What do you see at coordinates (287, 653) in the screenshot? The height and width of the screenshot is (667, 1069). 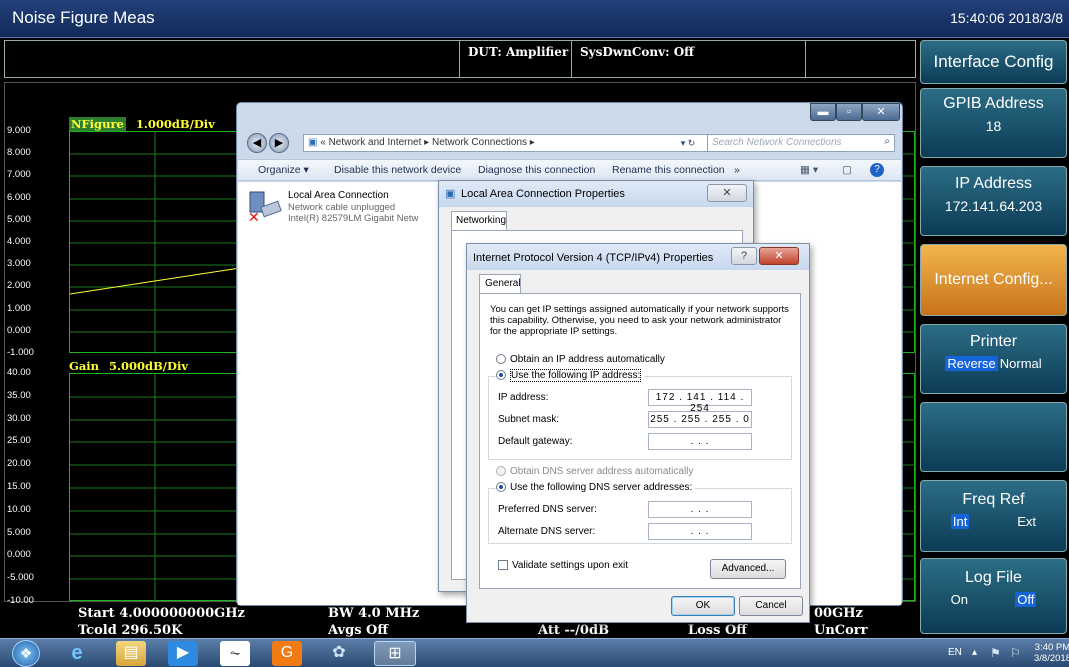 I see `app-g-icon: G` at bounding box center [287, 653].